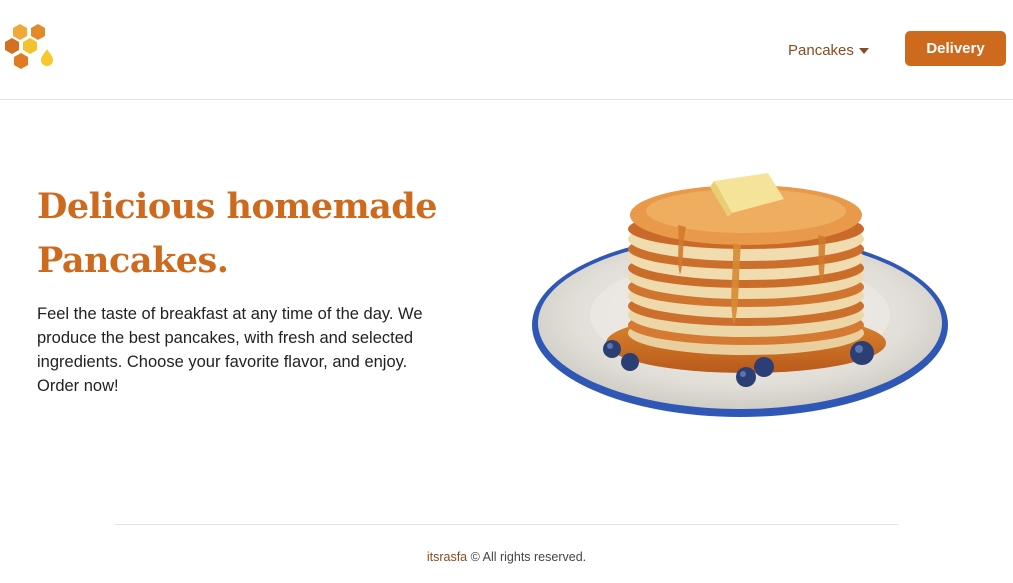  Describe the element at coordinates (528, 557) in the screenshot. I see `copyright-text: © All rights reserved.` at that location.